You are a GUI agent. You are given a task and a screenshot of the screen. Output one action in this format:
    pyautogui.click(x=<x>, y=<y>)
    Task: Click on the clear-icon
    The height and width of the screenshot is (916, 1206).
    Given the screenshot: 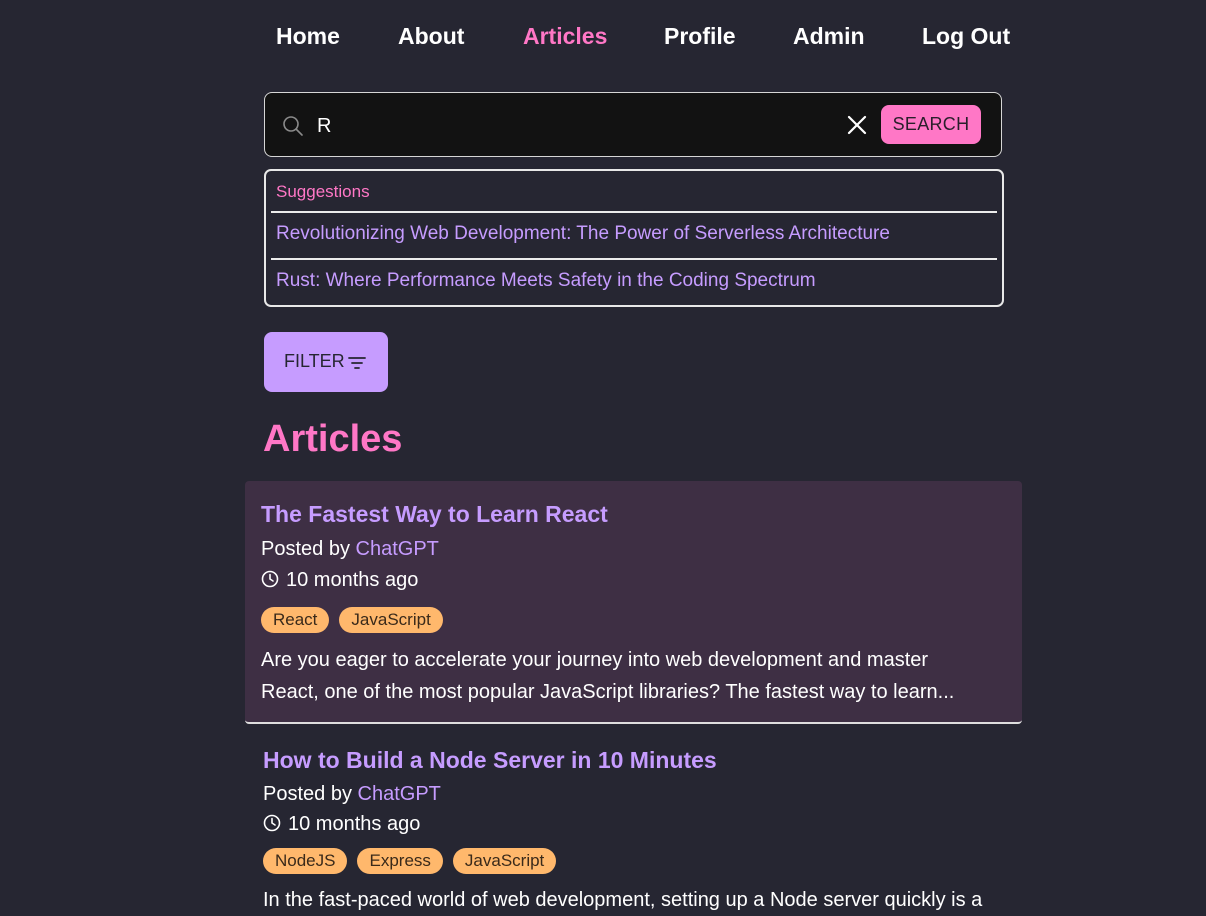 What is the action you would take?
    pyautogui.click(x=857, y=125)
    